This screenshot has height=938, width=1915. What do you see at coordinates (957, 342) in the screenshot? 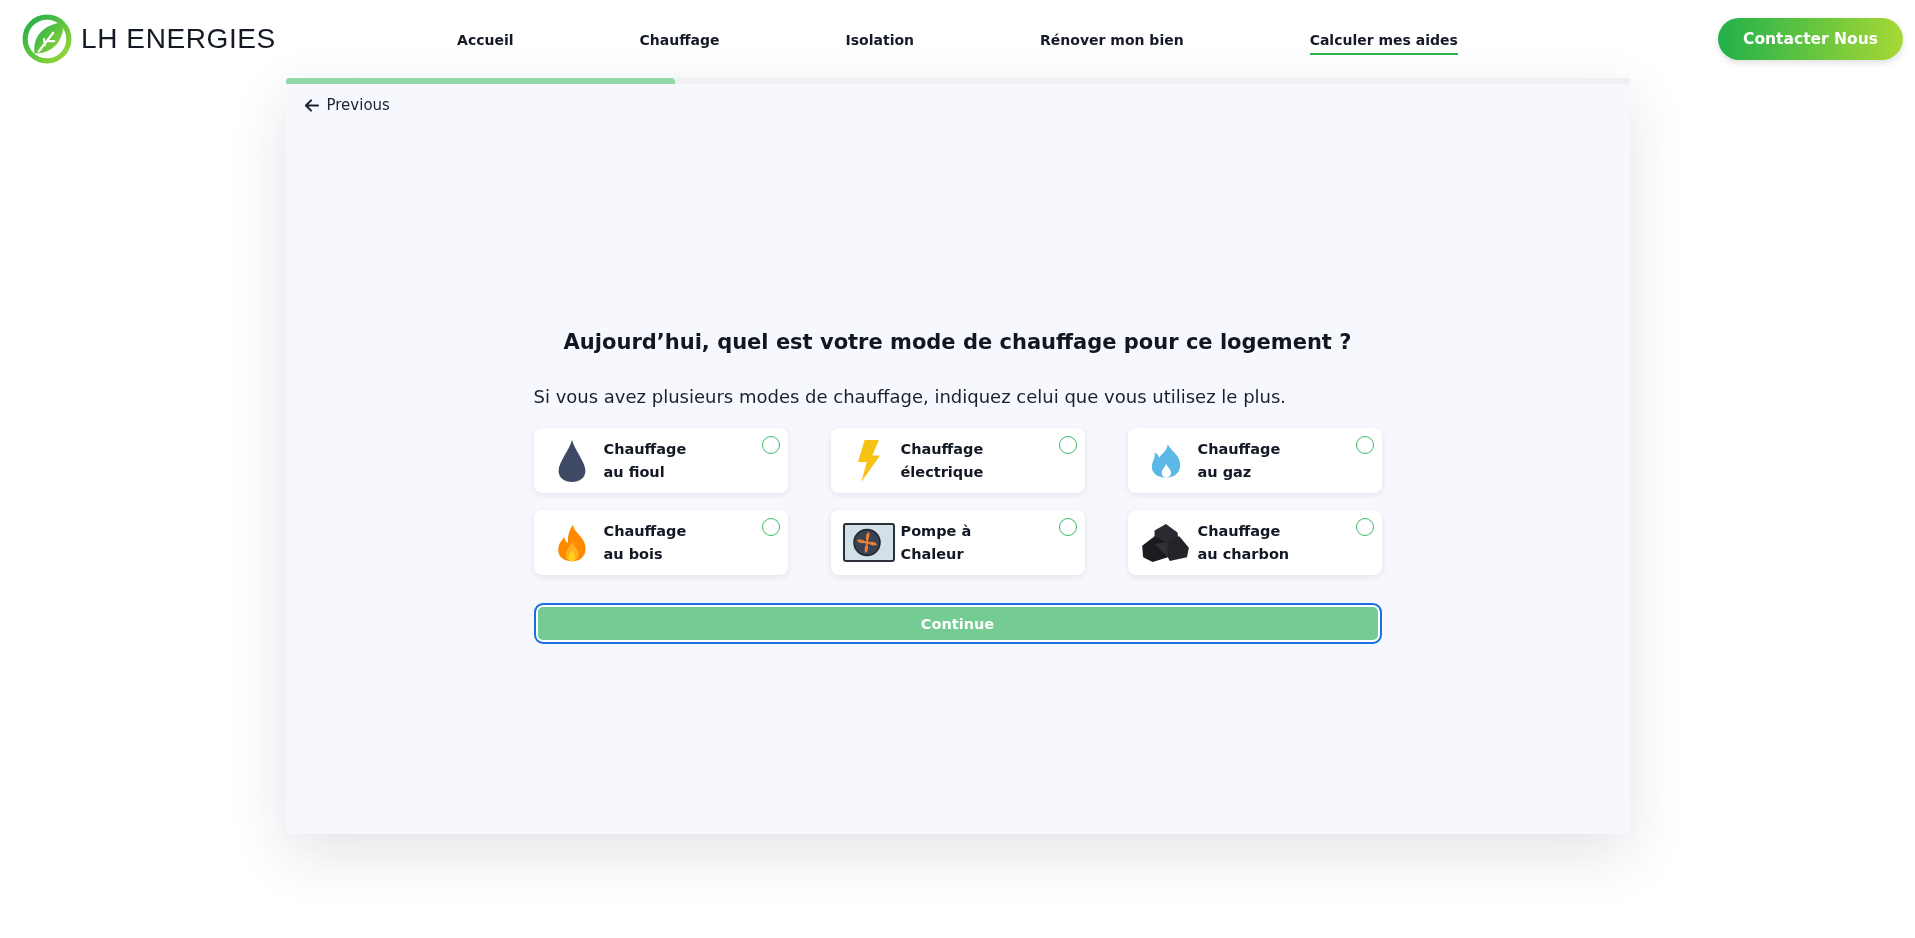
I see `question-title: Aujourd’hui, quel est votre mode de chauffage pour ce logement ?` at bounding box center [957, 342].